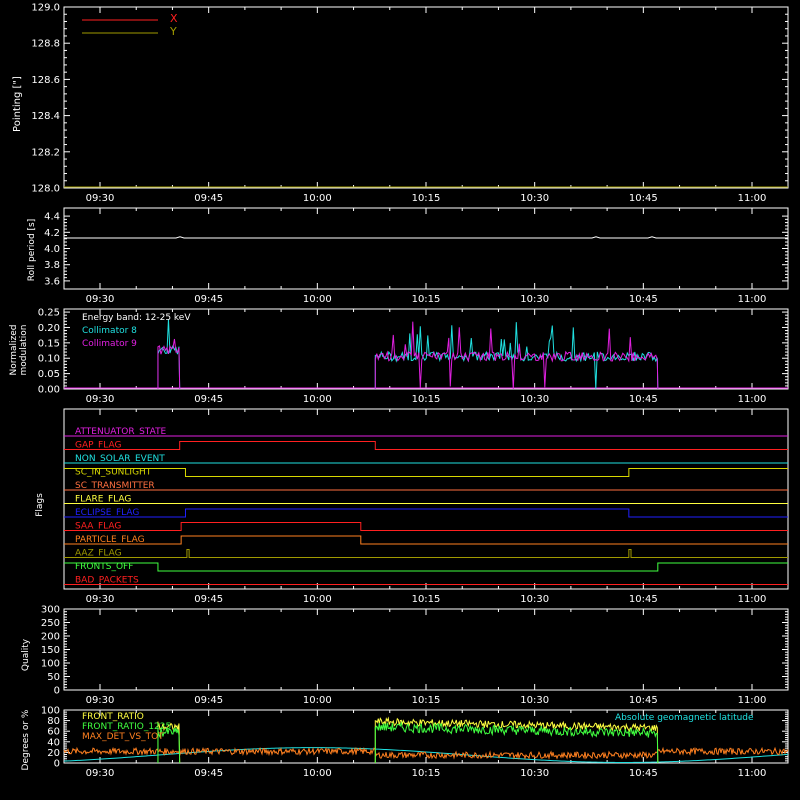 The height and width of the screenshot is (800, 800). Describe the element at coordinates (52, 233) in the screenshot. I see `roll-ytick-label: 4.2` at that location.